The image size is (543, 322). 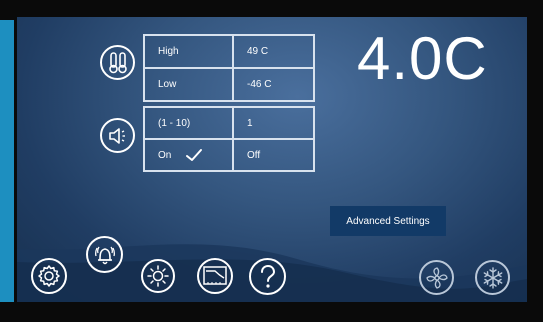 I want to click on low-value: -46 C, so click(x=273, y=84).